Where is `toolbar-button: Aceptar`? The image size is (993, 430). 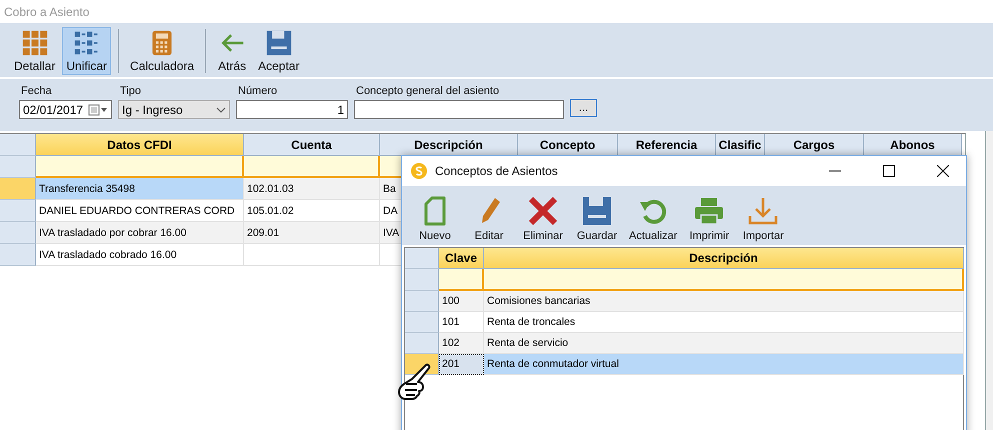
toolbar-button: Aceptar is located at coordinates (279, 51).